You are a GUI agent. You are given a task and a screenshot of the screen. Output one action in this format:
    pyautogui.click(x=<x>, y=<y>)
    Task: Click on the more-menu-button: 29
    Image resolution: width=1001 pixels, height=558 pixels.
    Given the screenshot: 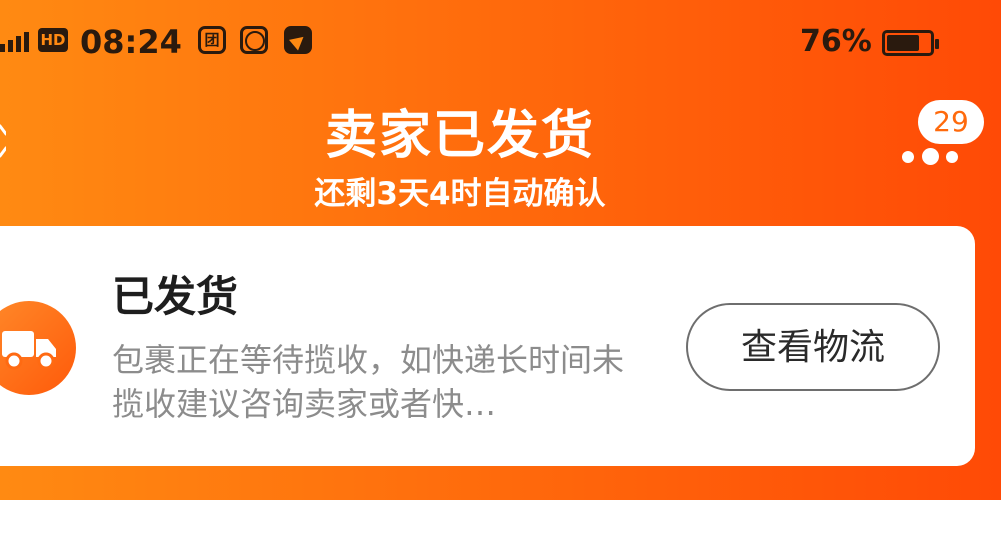 What is the action you would take?
    pyautogui.click(x=946, y=132)
    